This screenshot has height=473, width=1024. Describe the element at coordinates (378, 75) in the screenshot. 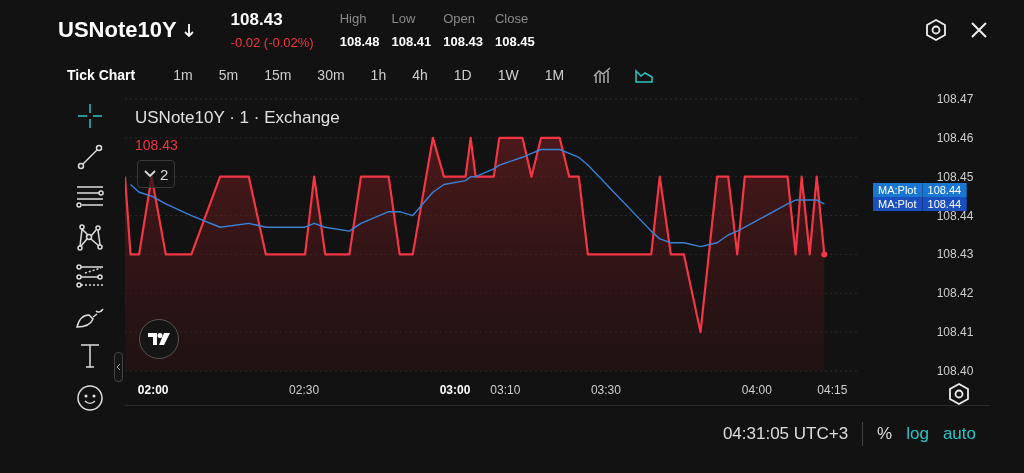

I see `interval-tab: 1h` at that location.